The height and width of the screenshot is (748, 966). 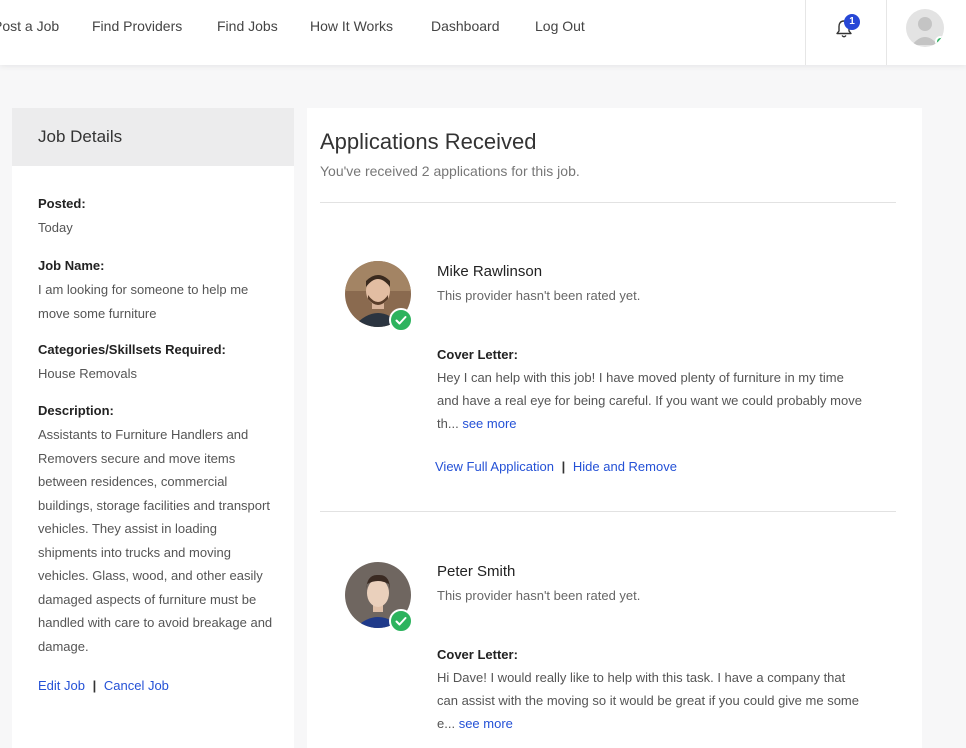 I want to click on posted-value: Today, so click(x=55, y=227).